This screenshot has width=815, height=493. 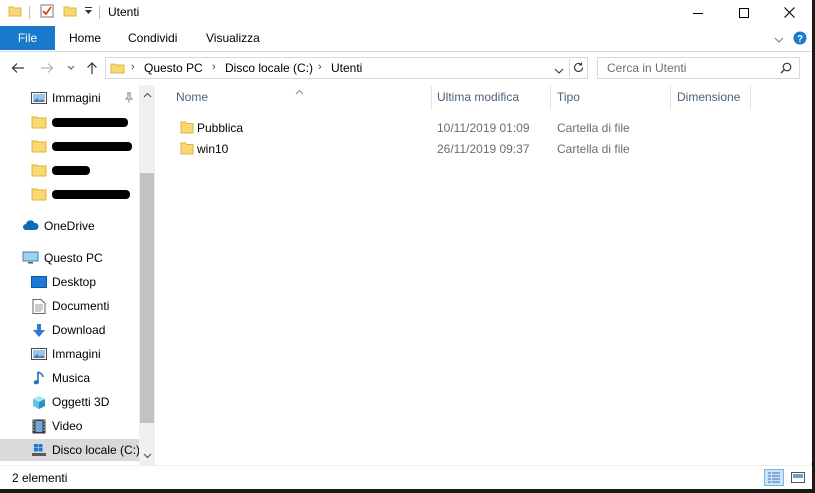 What do you see at coordinates (698, 68) in the screenshot?
I see `search-box: Cerca in Utenti` at bounding box center [698, 68].